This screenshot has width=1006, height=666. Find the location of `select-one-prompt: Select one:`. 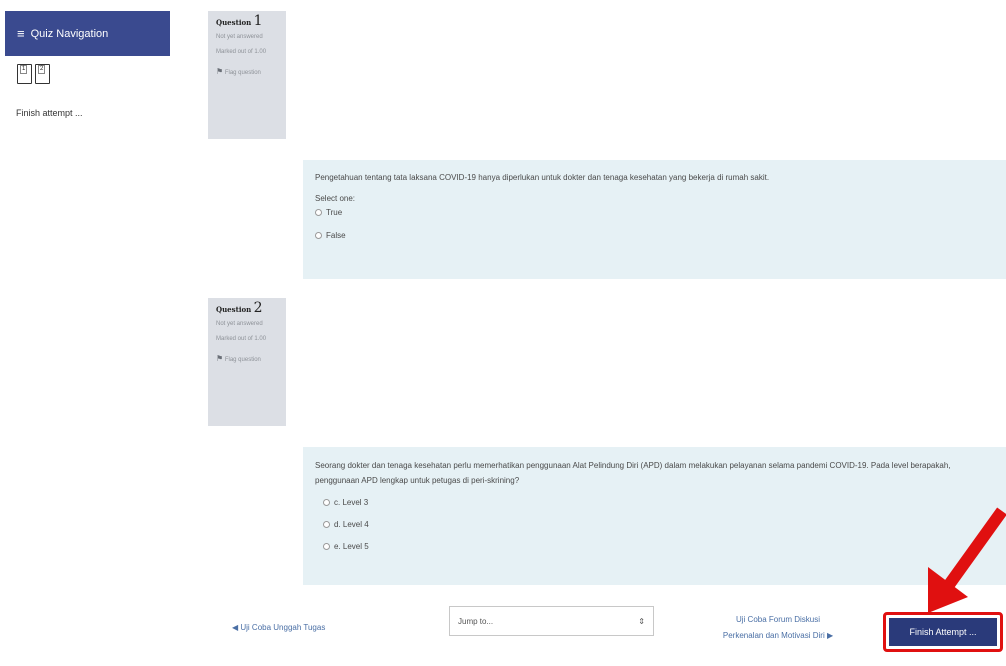

select-one-prompt: Select one: is located at coordinates (335, 198).